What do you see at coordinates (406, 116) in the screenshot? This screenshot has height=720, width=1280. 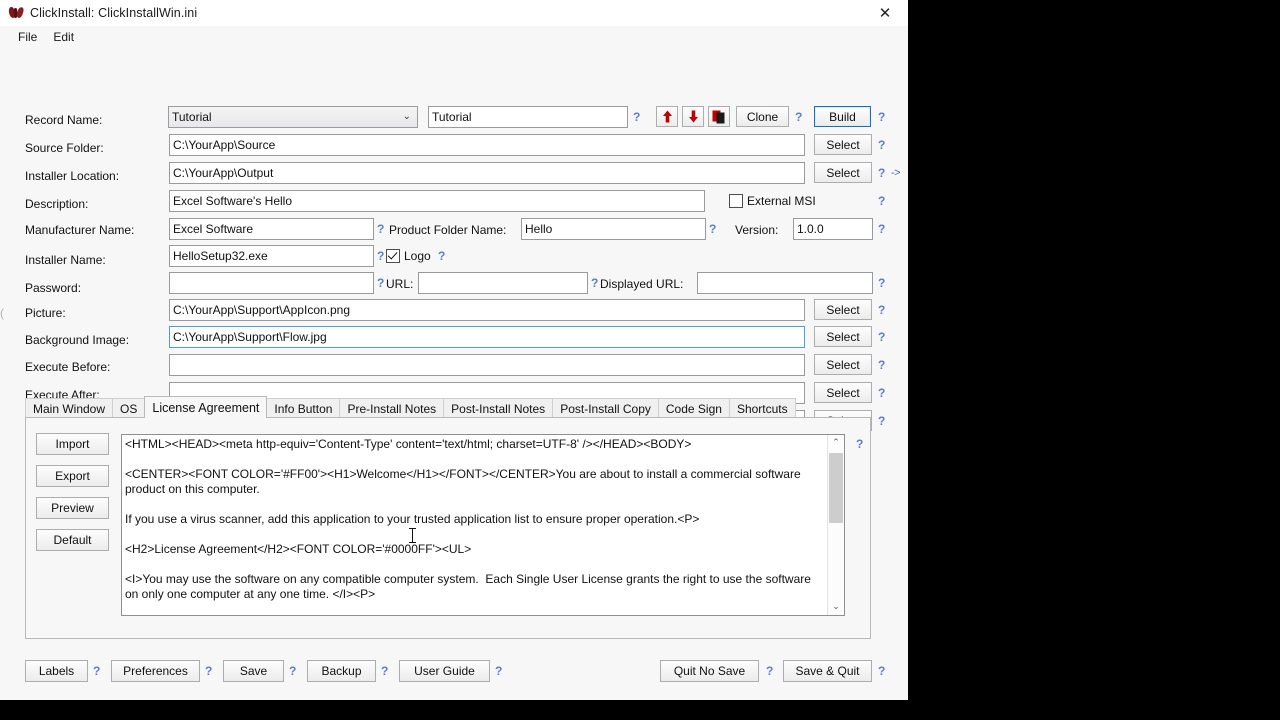 I see `chevron-down-icon: ⌄` at bounding box center [406, 116].